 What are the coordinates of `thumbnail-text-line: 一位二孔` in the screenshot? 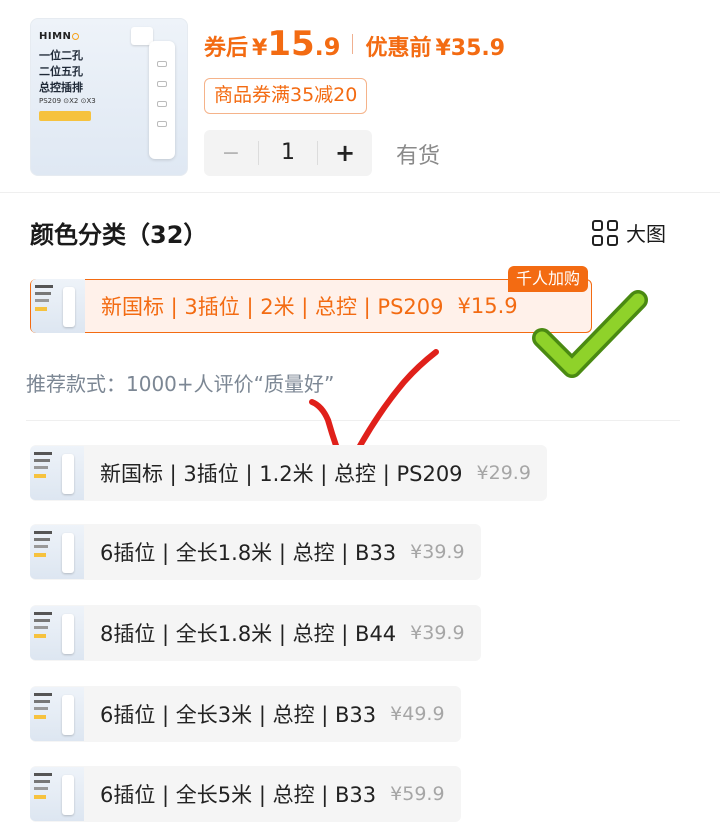 It's located at (61, 55).